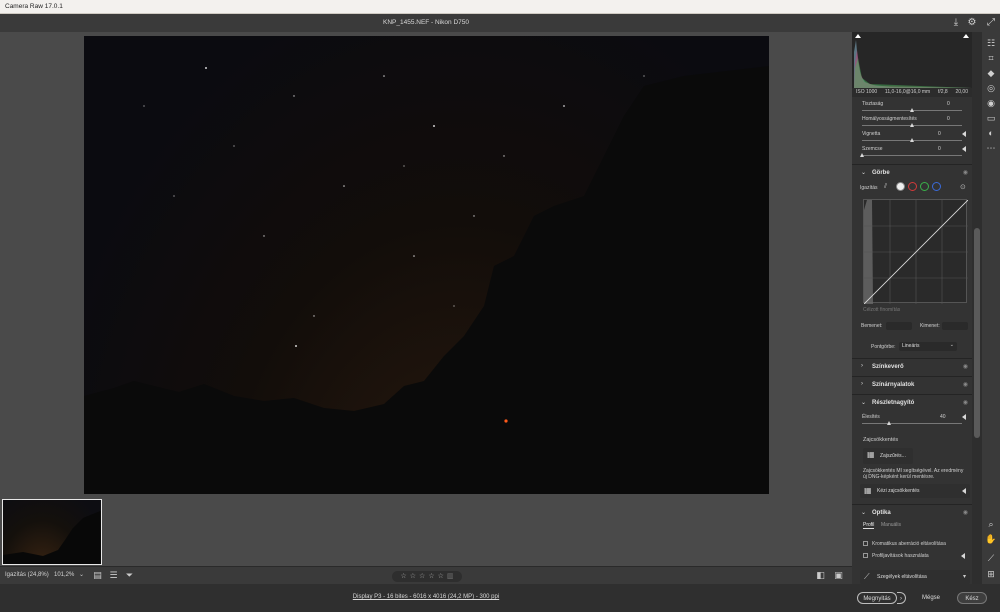  Describe the element at coordinates (64, 575) in the screenshot. I see `zoom-value: 101,2%` at that location.